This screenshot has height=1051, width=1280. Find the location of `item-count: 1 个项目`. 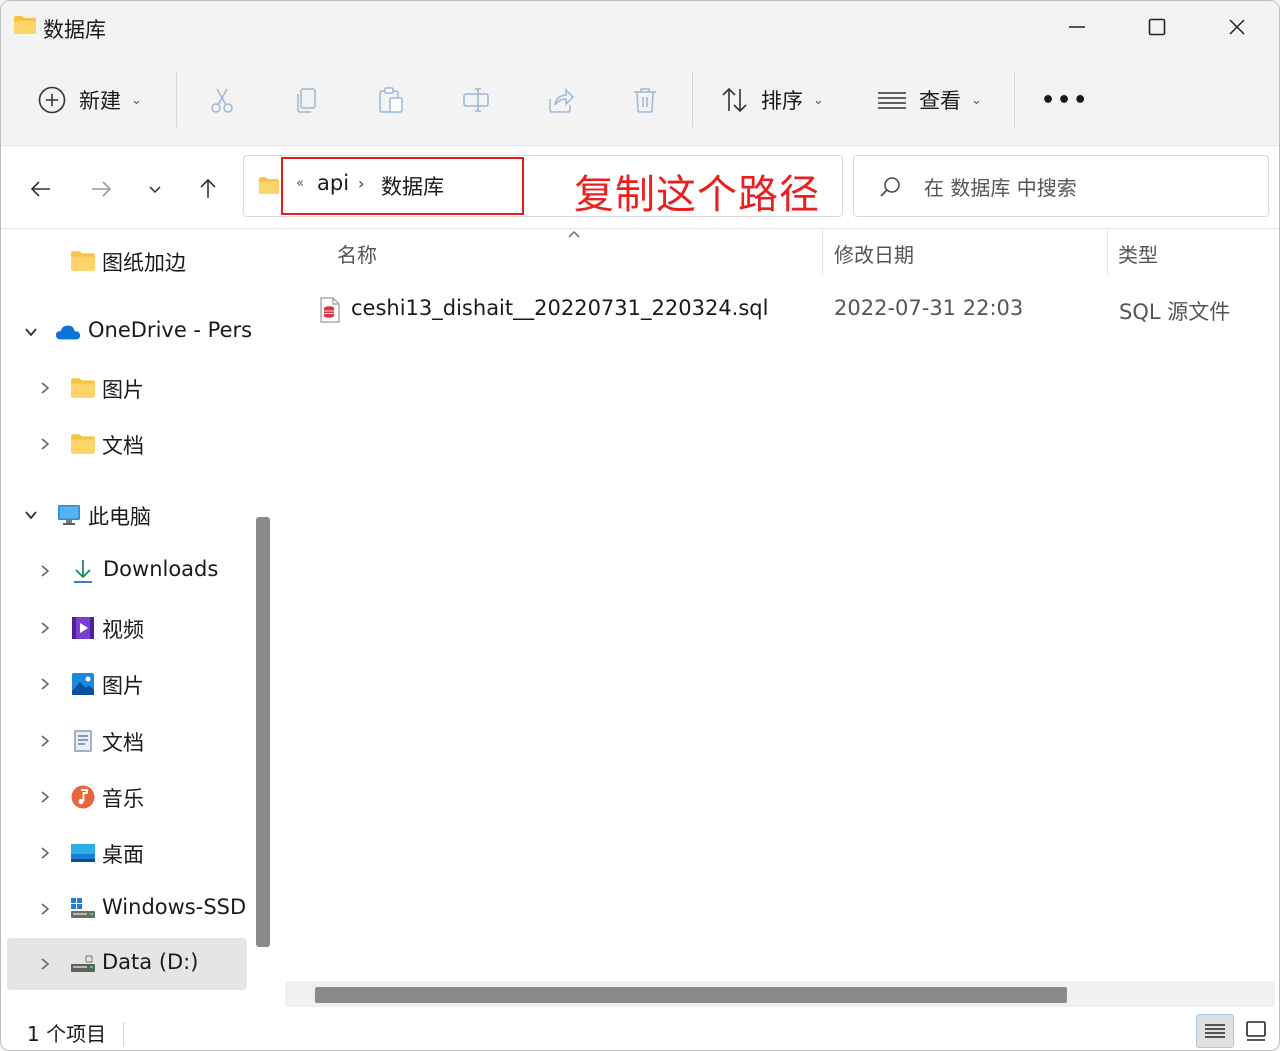

item-count: 1 个项目 is located at coordinates (67, 1034).